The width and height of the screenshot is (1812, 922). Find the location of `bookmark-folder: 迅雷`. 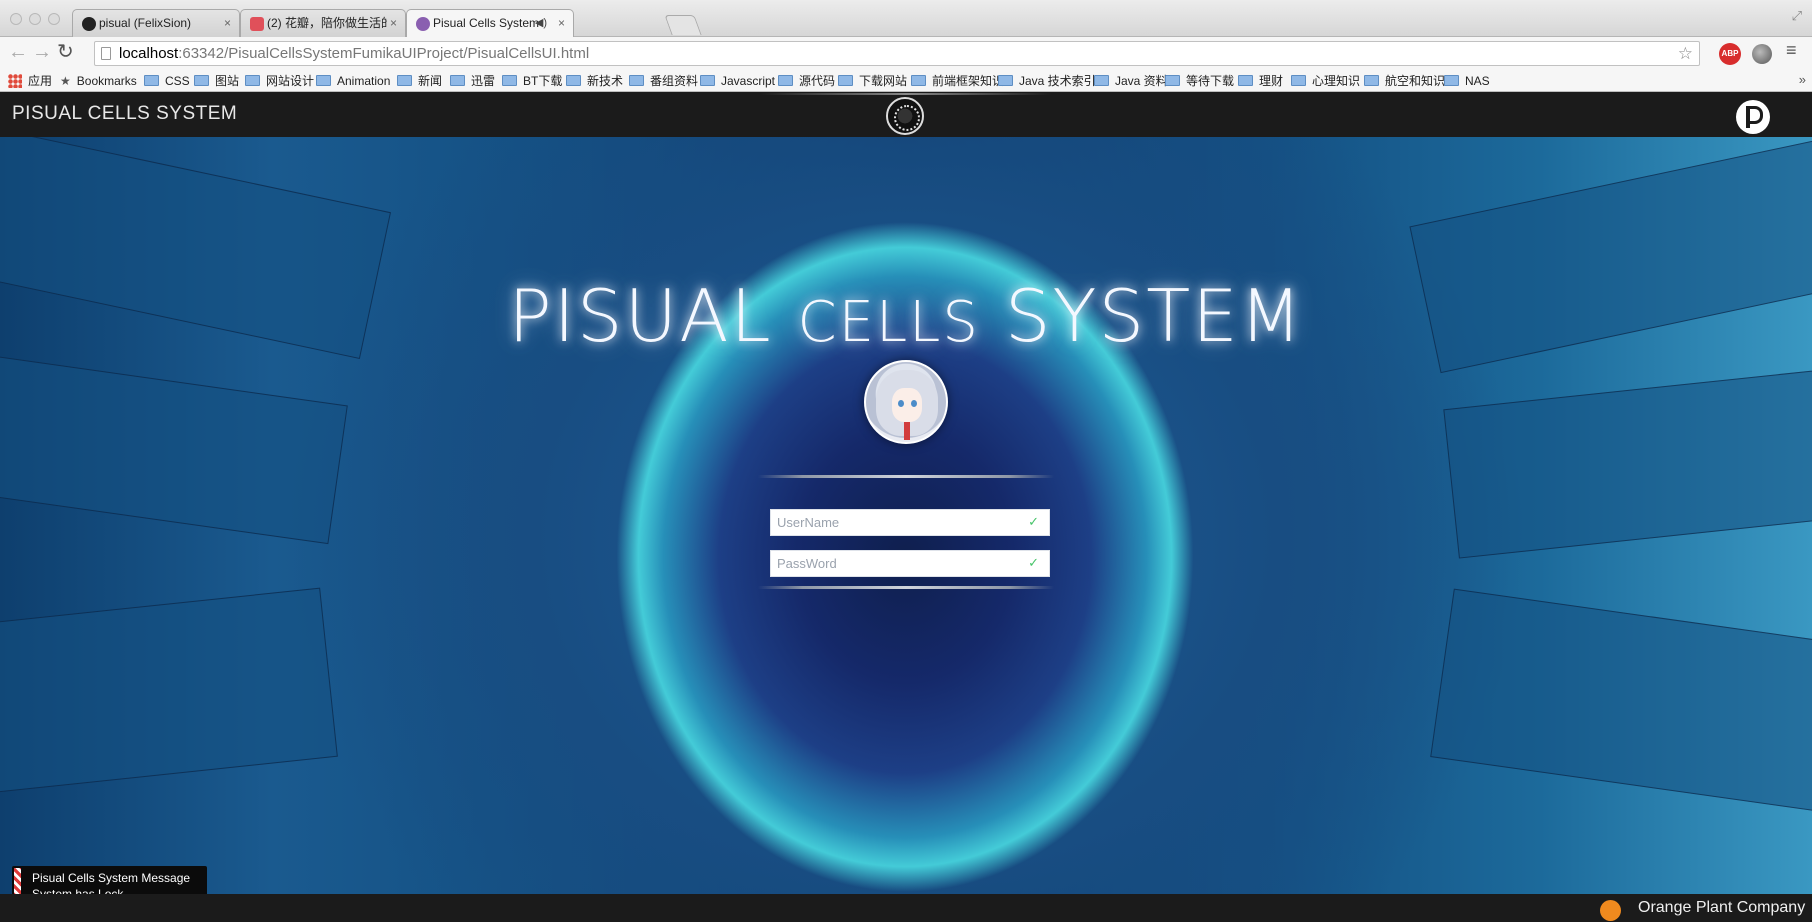

bookmark-folder: 迅雷 is located at coordinates (472, 81).